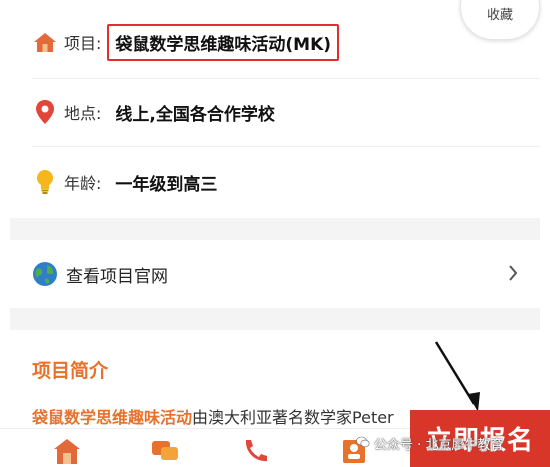 The height and width of the screenshot is (467, 550). Describe the element at coordinates (117, 276) in the screenshot. I see `website-label: 查看项目官网` at that location.